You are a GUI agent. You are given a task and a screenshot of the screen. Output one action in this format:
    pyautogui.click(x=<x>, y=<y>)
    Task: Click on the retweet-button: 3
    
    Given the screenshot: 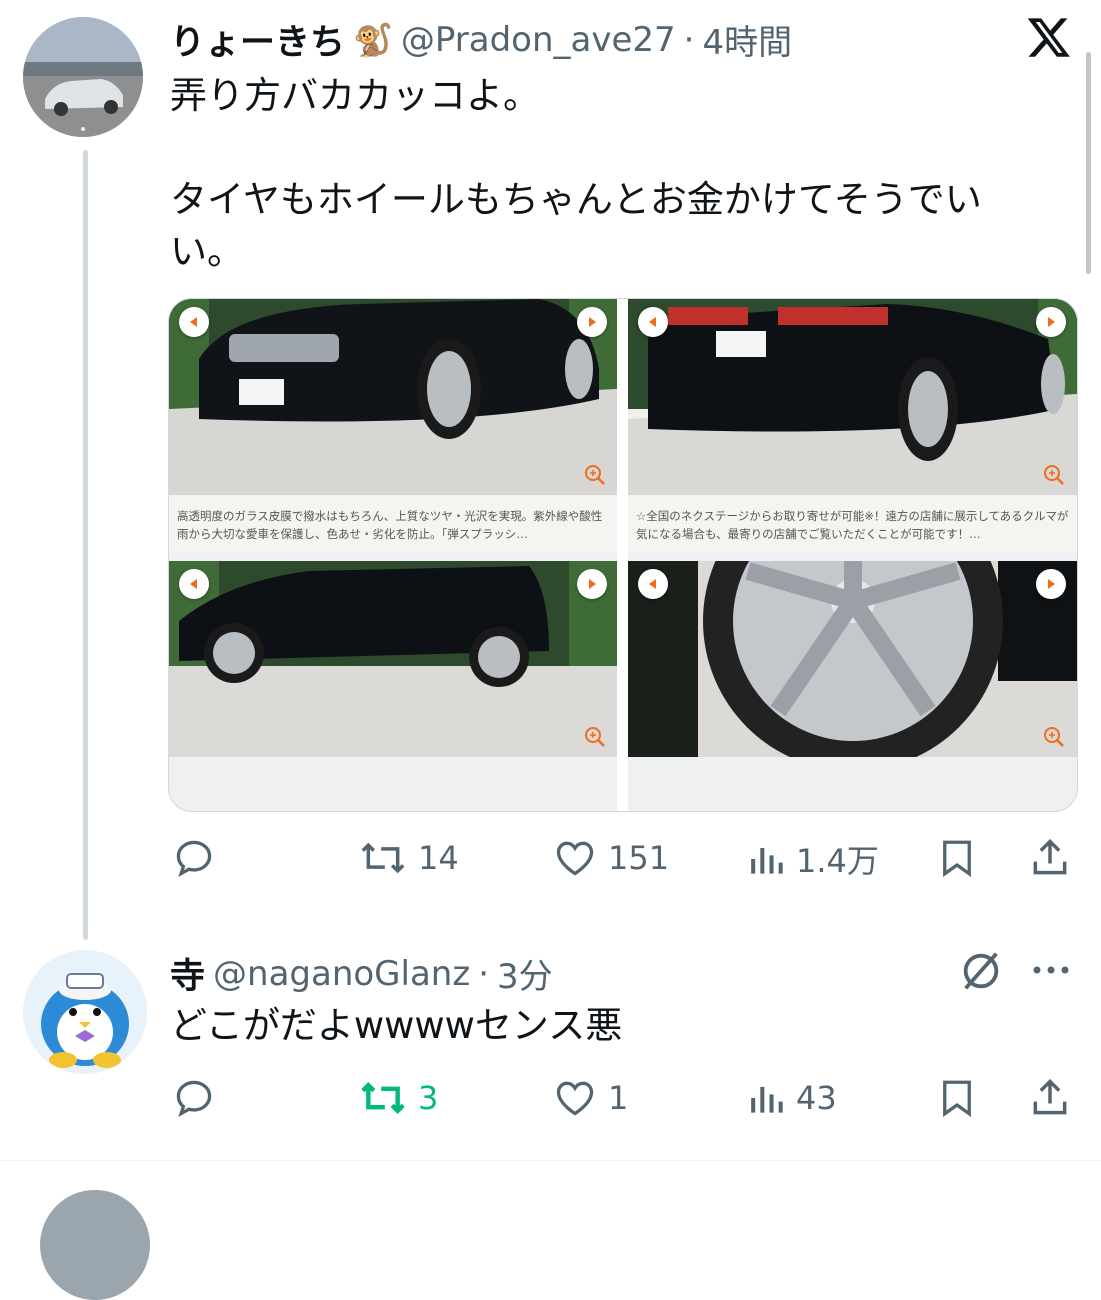 What is the action you would take?
    pyautogui.click(x=398, y=1098)
    